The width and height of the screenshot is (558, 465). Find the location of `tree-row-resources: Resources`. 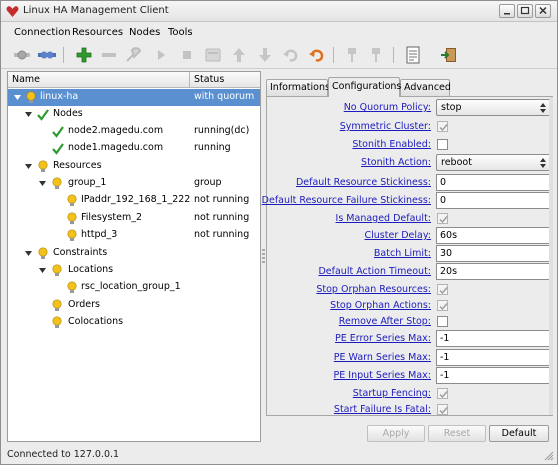

tree-row-resources: Resources is located at coordinates (134, 166).